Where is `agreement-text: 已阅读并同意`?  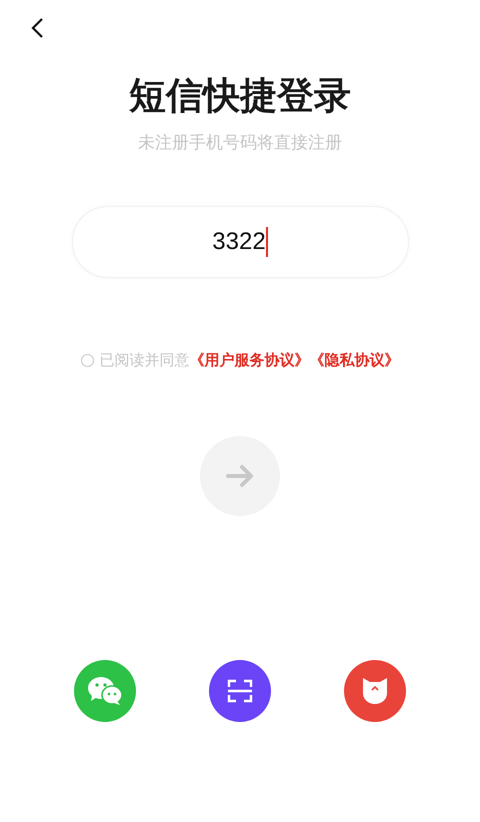 agreement-text: 已阅读并同意 is located at coordinates (145, 360).